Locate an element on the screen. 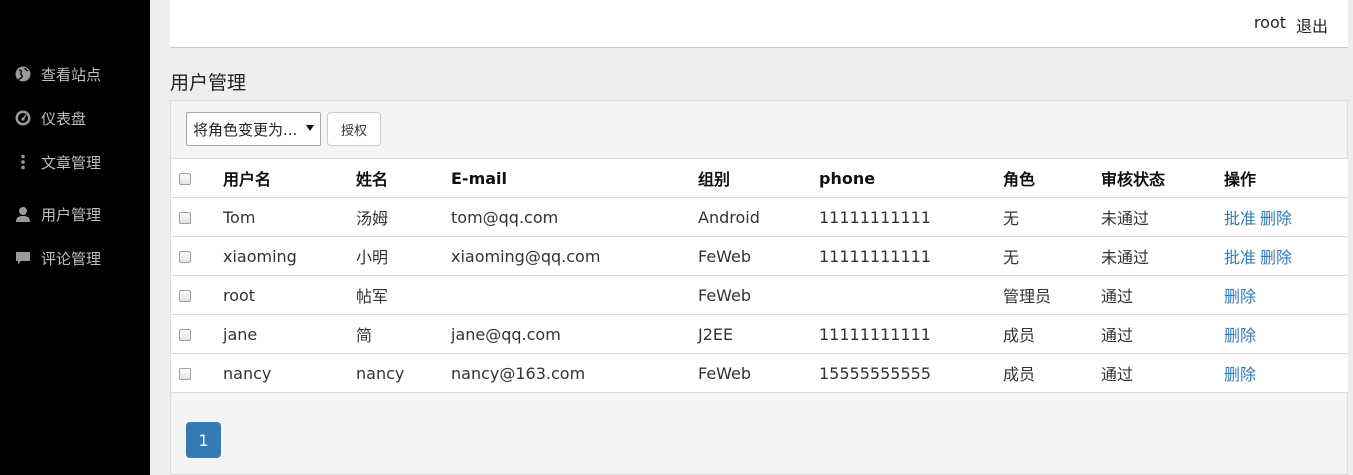 Image resolution: width=1353 pixels, height=475 pixels. role-cell: 管理员 is located at coordinates (1052, 295).